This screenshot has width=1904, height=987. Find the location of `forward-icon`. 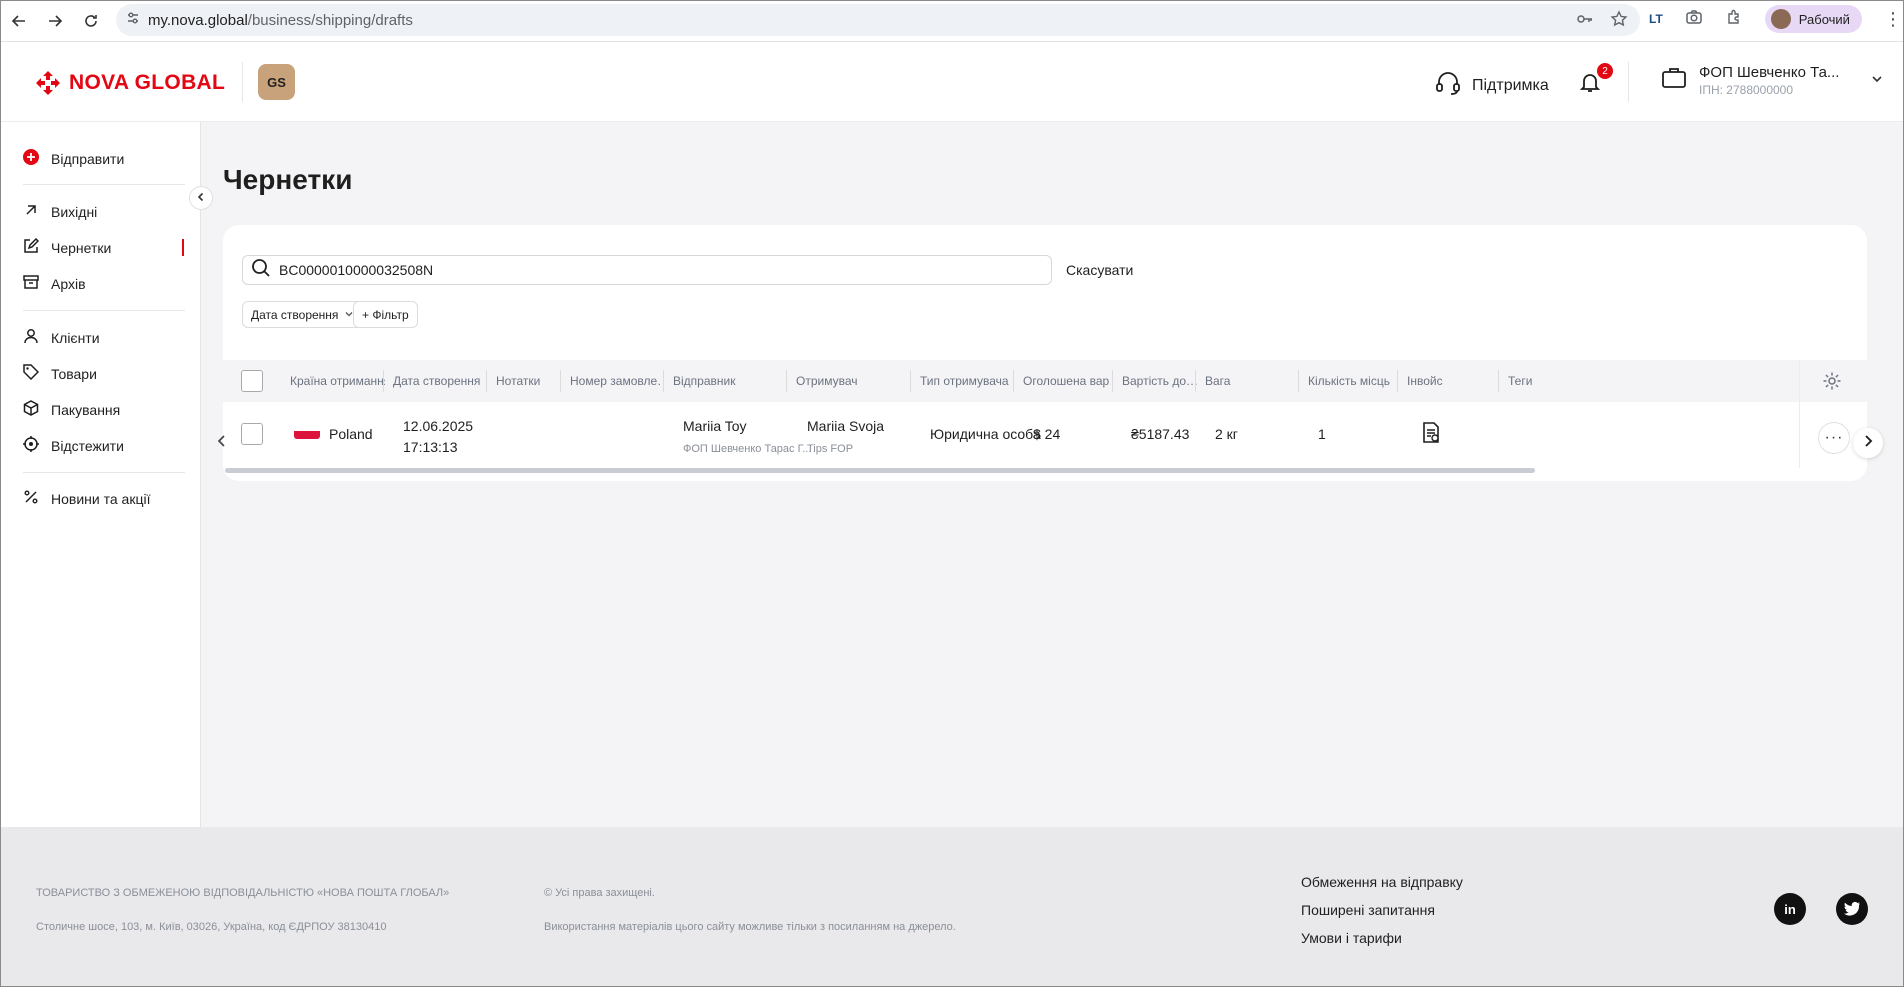

forward-icon is located at coordinates (55, 21).